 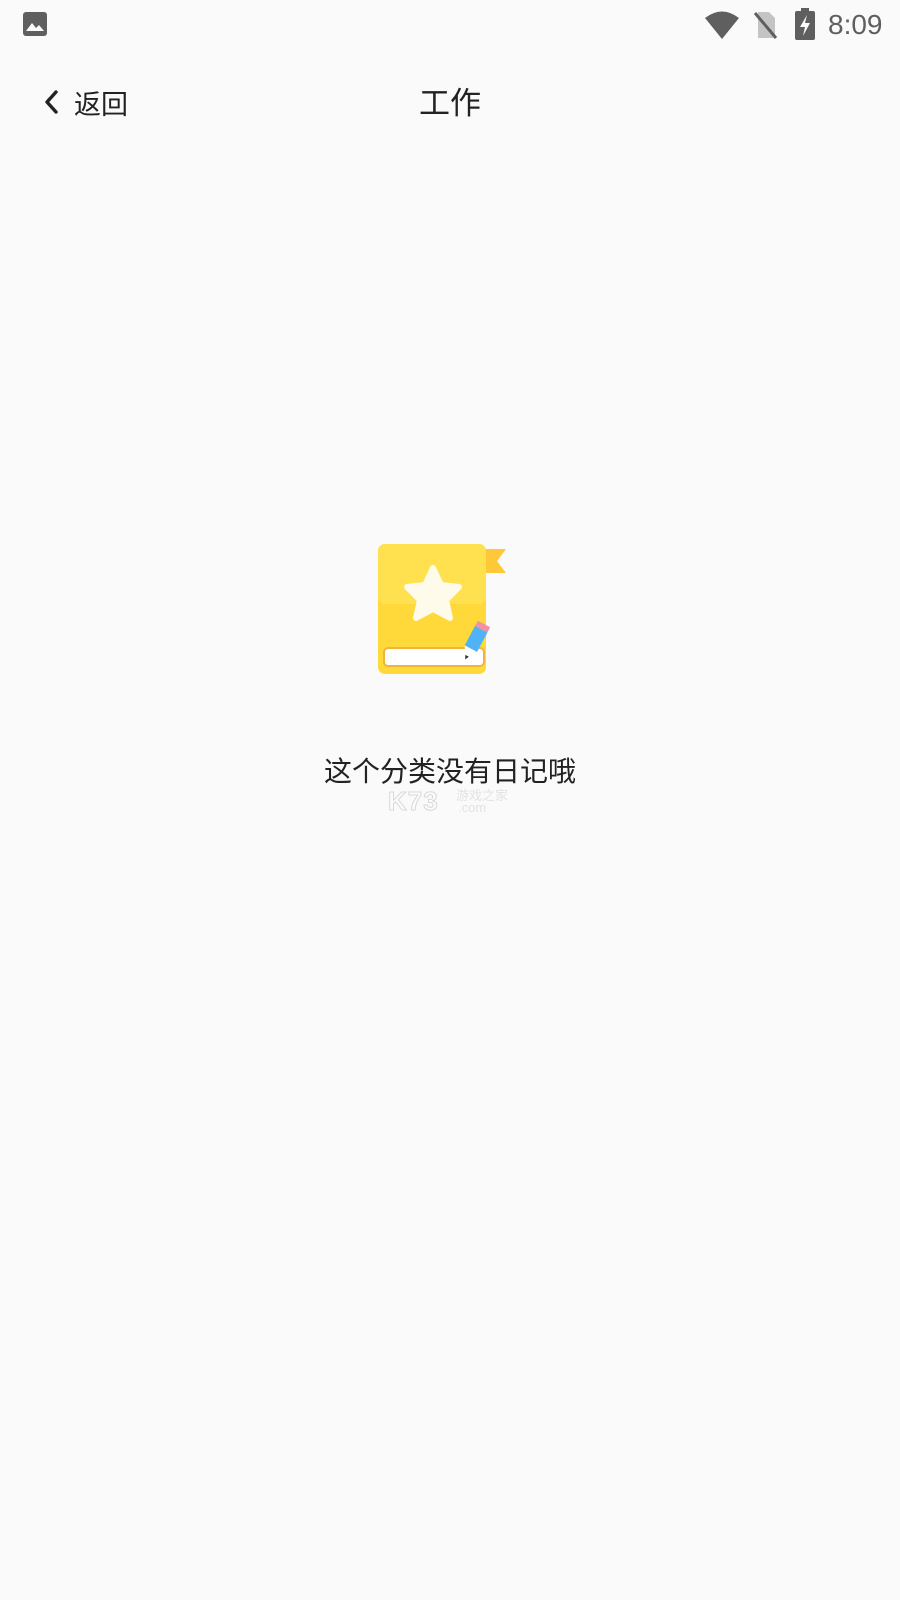 What do you see at coordinates (413, 801) in the screenshot?
I see `watermark-logo: K73` at bounding box center [413, 801].